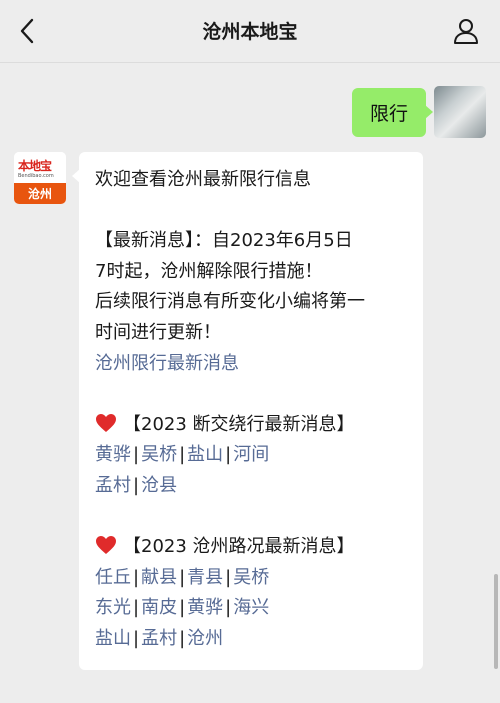 This screenshot has width=500, height=703. I want to click on bot-avatar: 本地宝 Bendibao.com 沧州, so click(40, 178).